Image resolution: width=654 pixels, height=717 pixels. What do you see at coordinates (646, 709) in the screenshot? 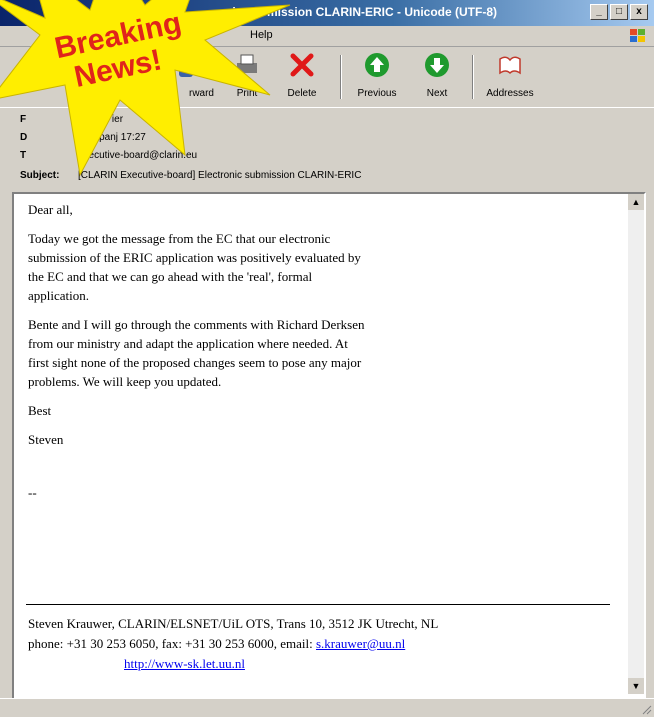
I see `resize-grip-icon` at bounding box center [646, 709].